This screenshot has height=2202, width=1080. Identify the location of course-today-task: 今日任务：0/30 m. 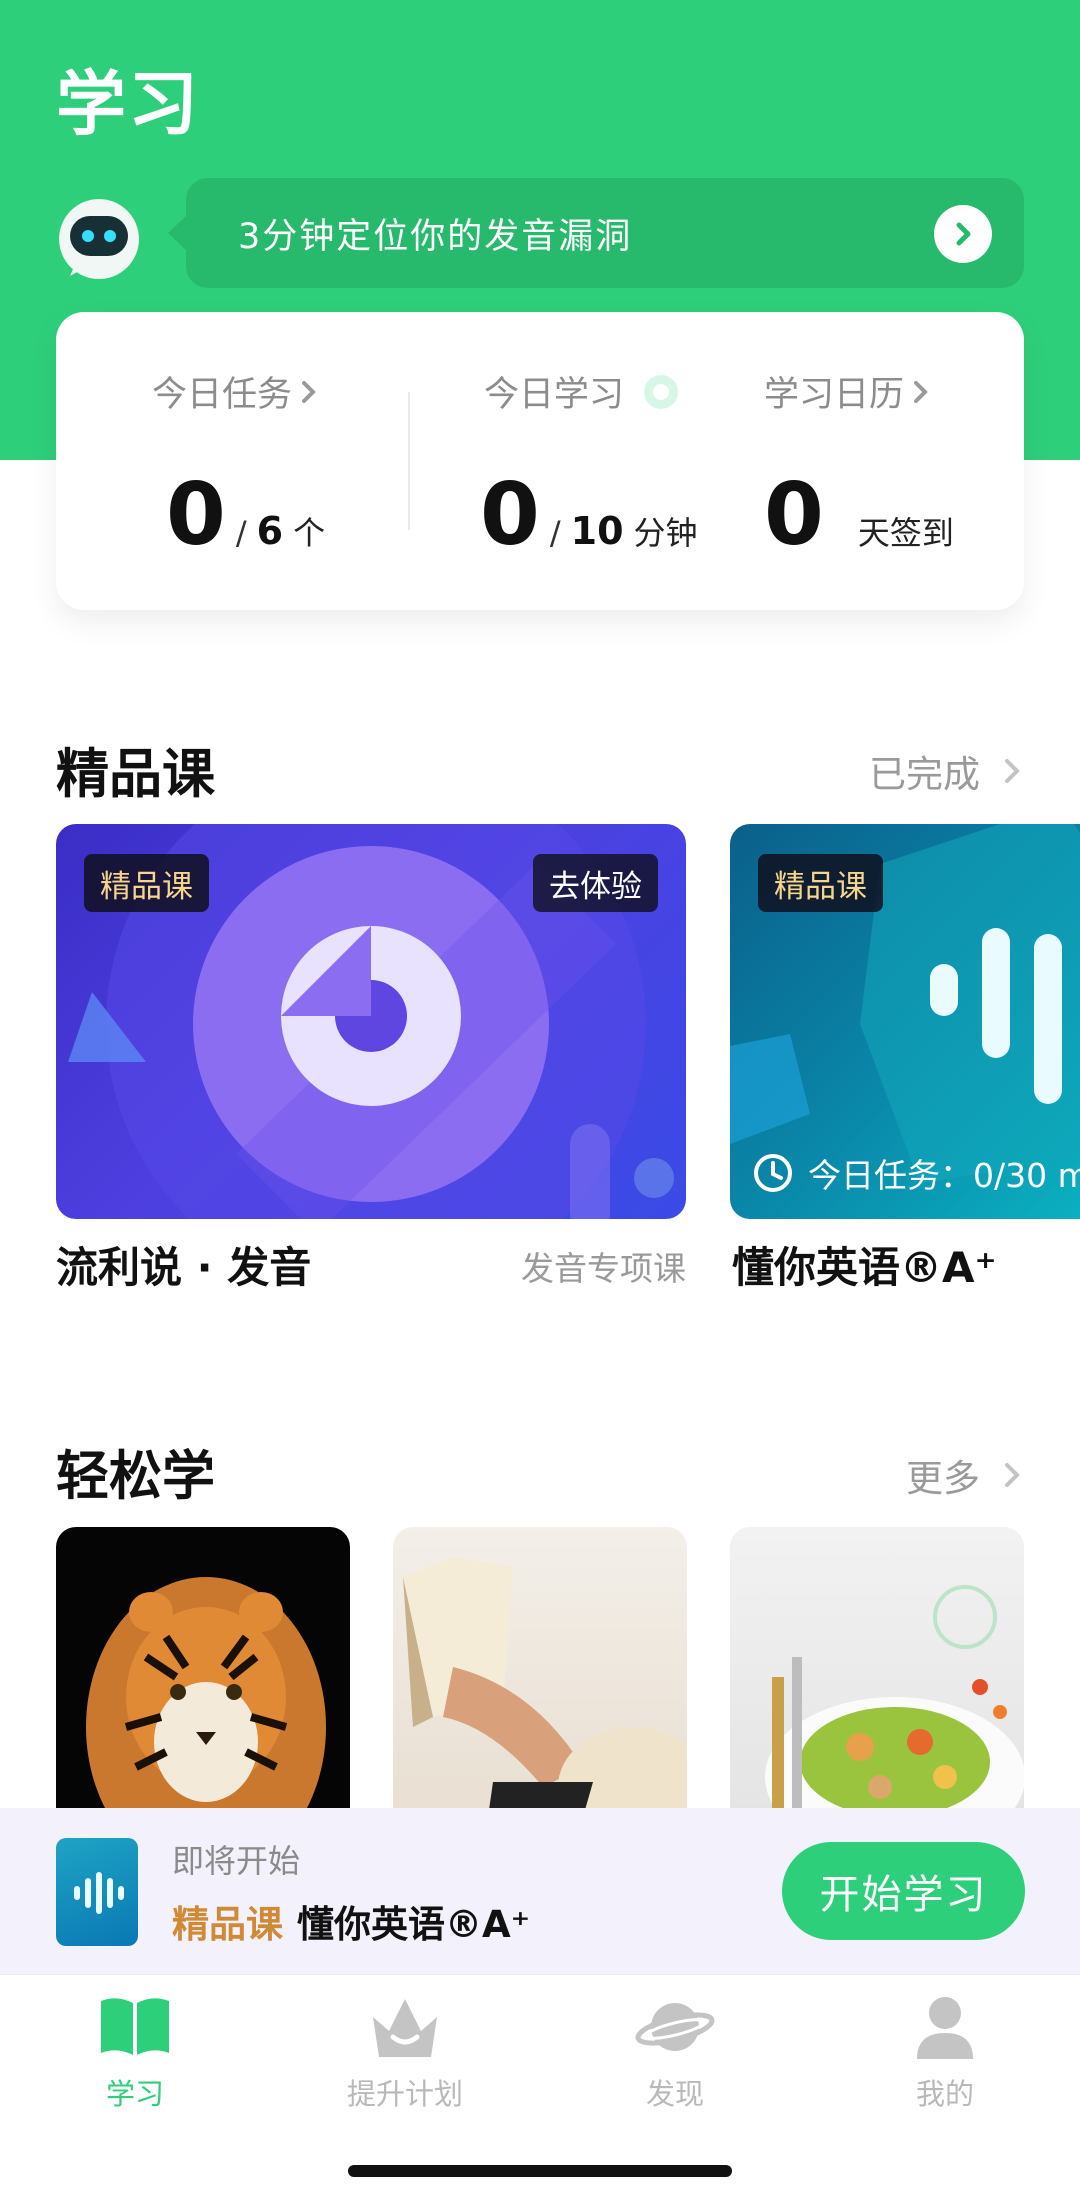
(916, 1173).